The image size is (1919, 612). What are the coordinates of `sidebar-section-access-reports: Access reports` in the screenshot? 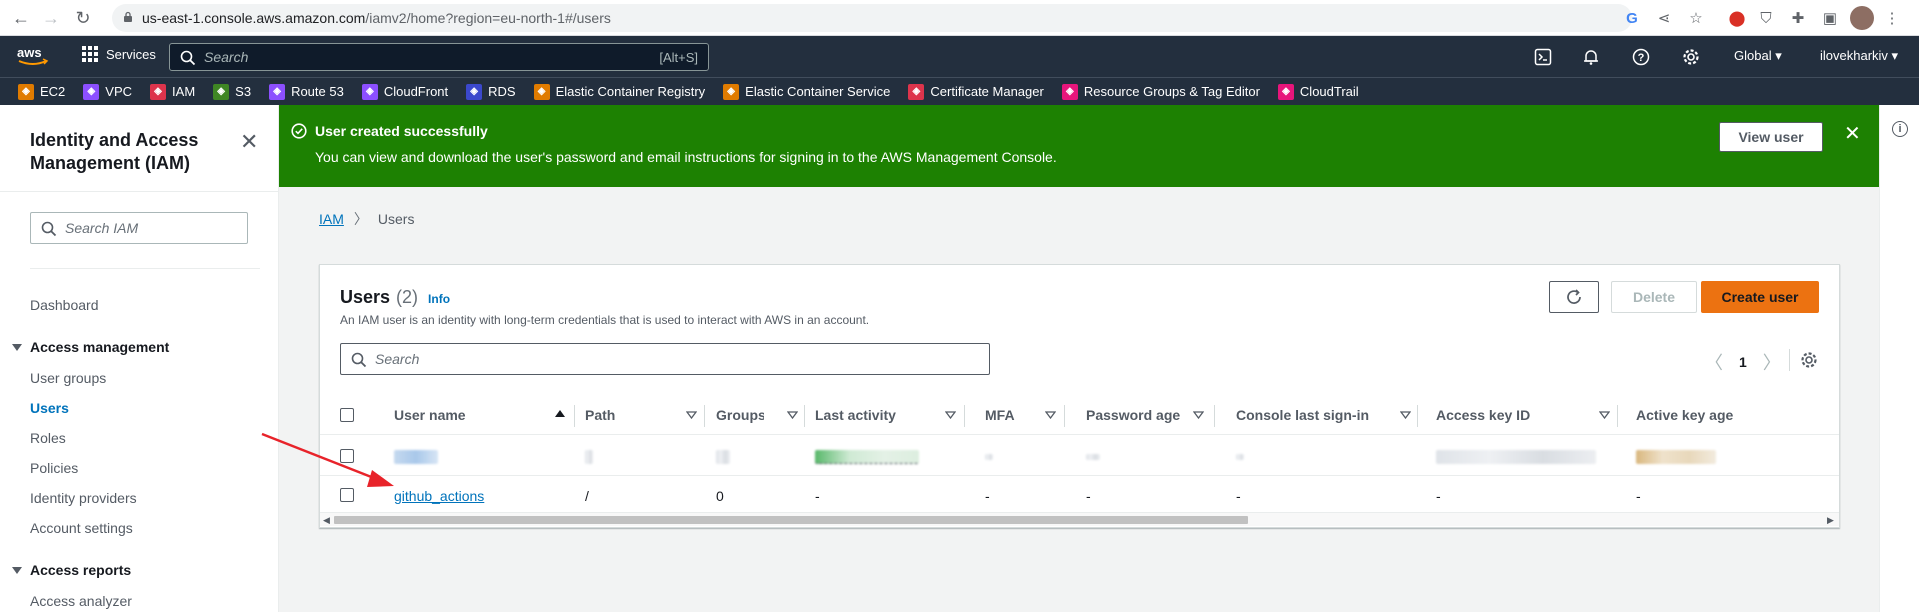 It's located at (71, 570).